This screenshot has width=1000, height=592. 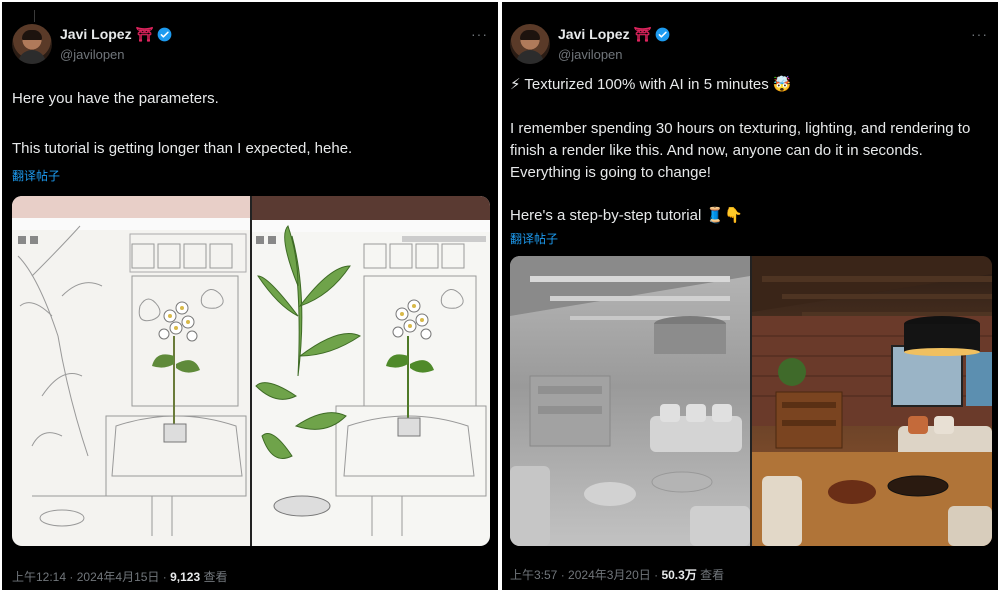 I want to click on tweet-meta: 上午12:14 · 2024年4月15日 · 9,123 查看, so click(x=120, y=576).